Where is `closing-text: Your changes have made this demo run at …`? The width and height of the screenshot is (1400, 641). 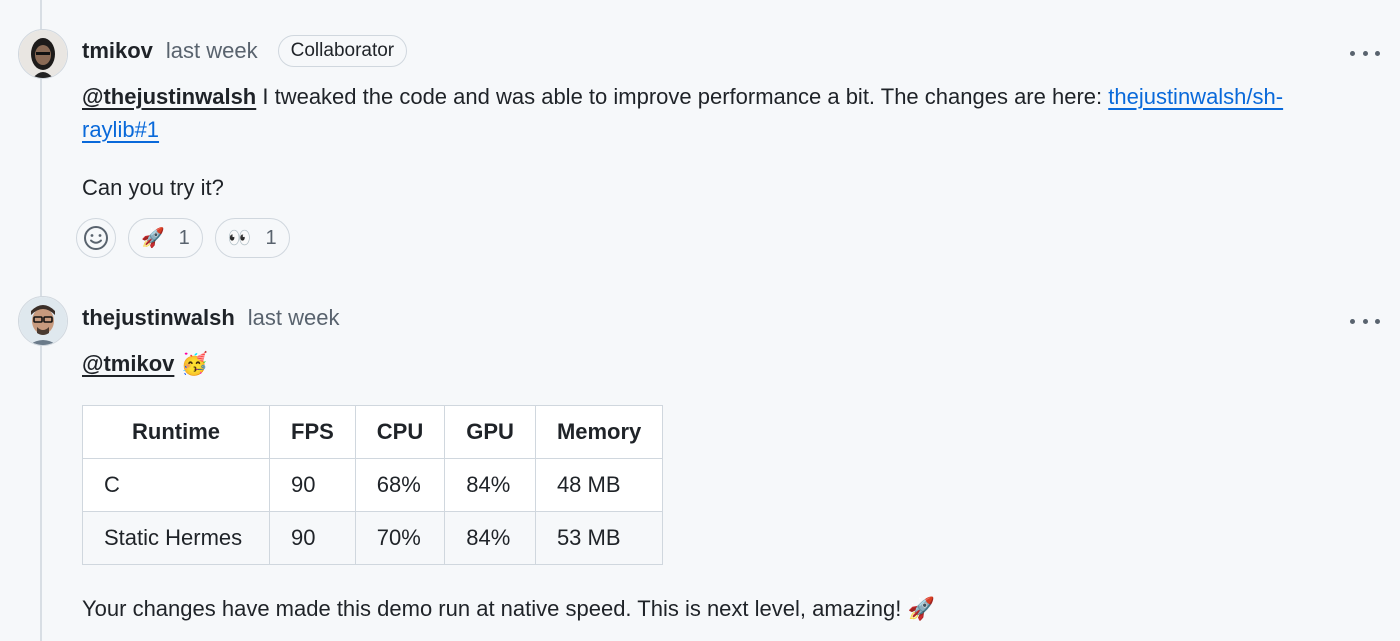 closing-text: Your changes have made this demo run at … is located at coordinates (492, 608).